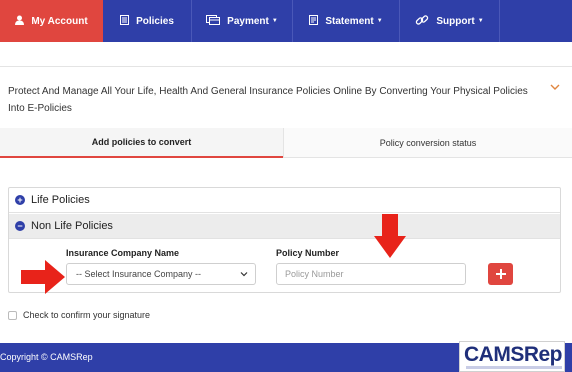  I want to click on insurance-company-selected: -- Select Insurance Company --, so click(139, 274).